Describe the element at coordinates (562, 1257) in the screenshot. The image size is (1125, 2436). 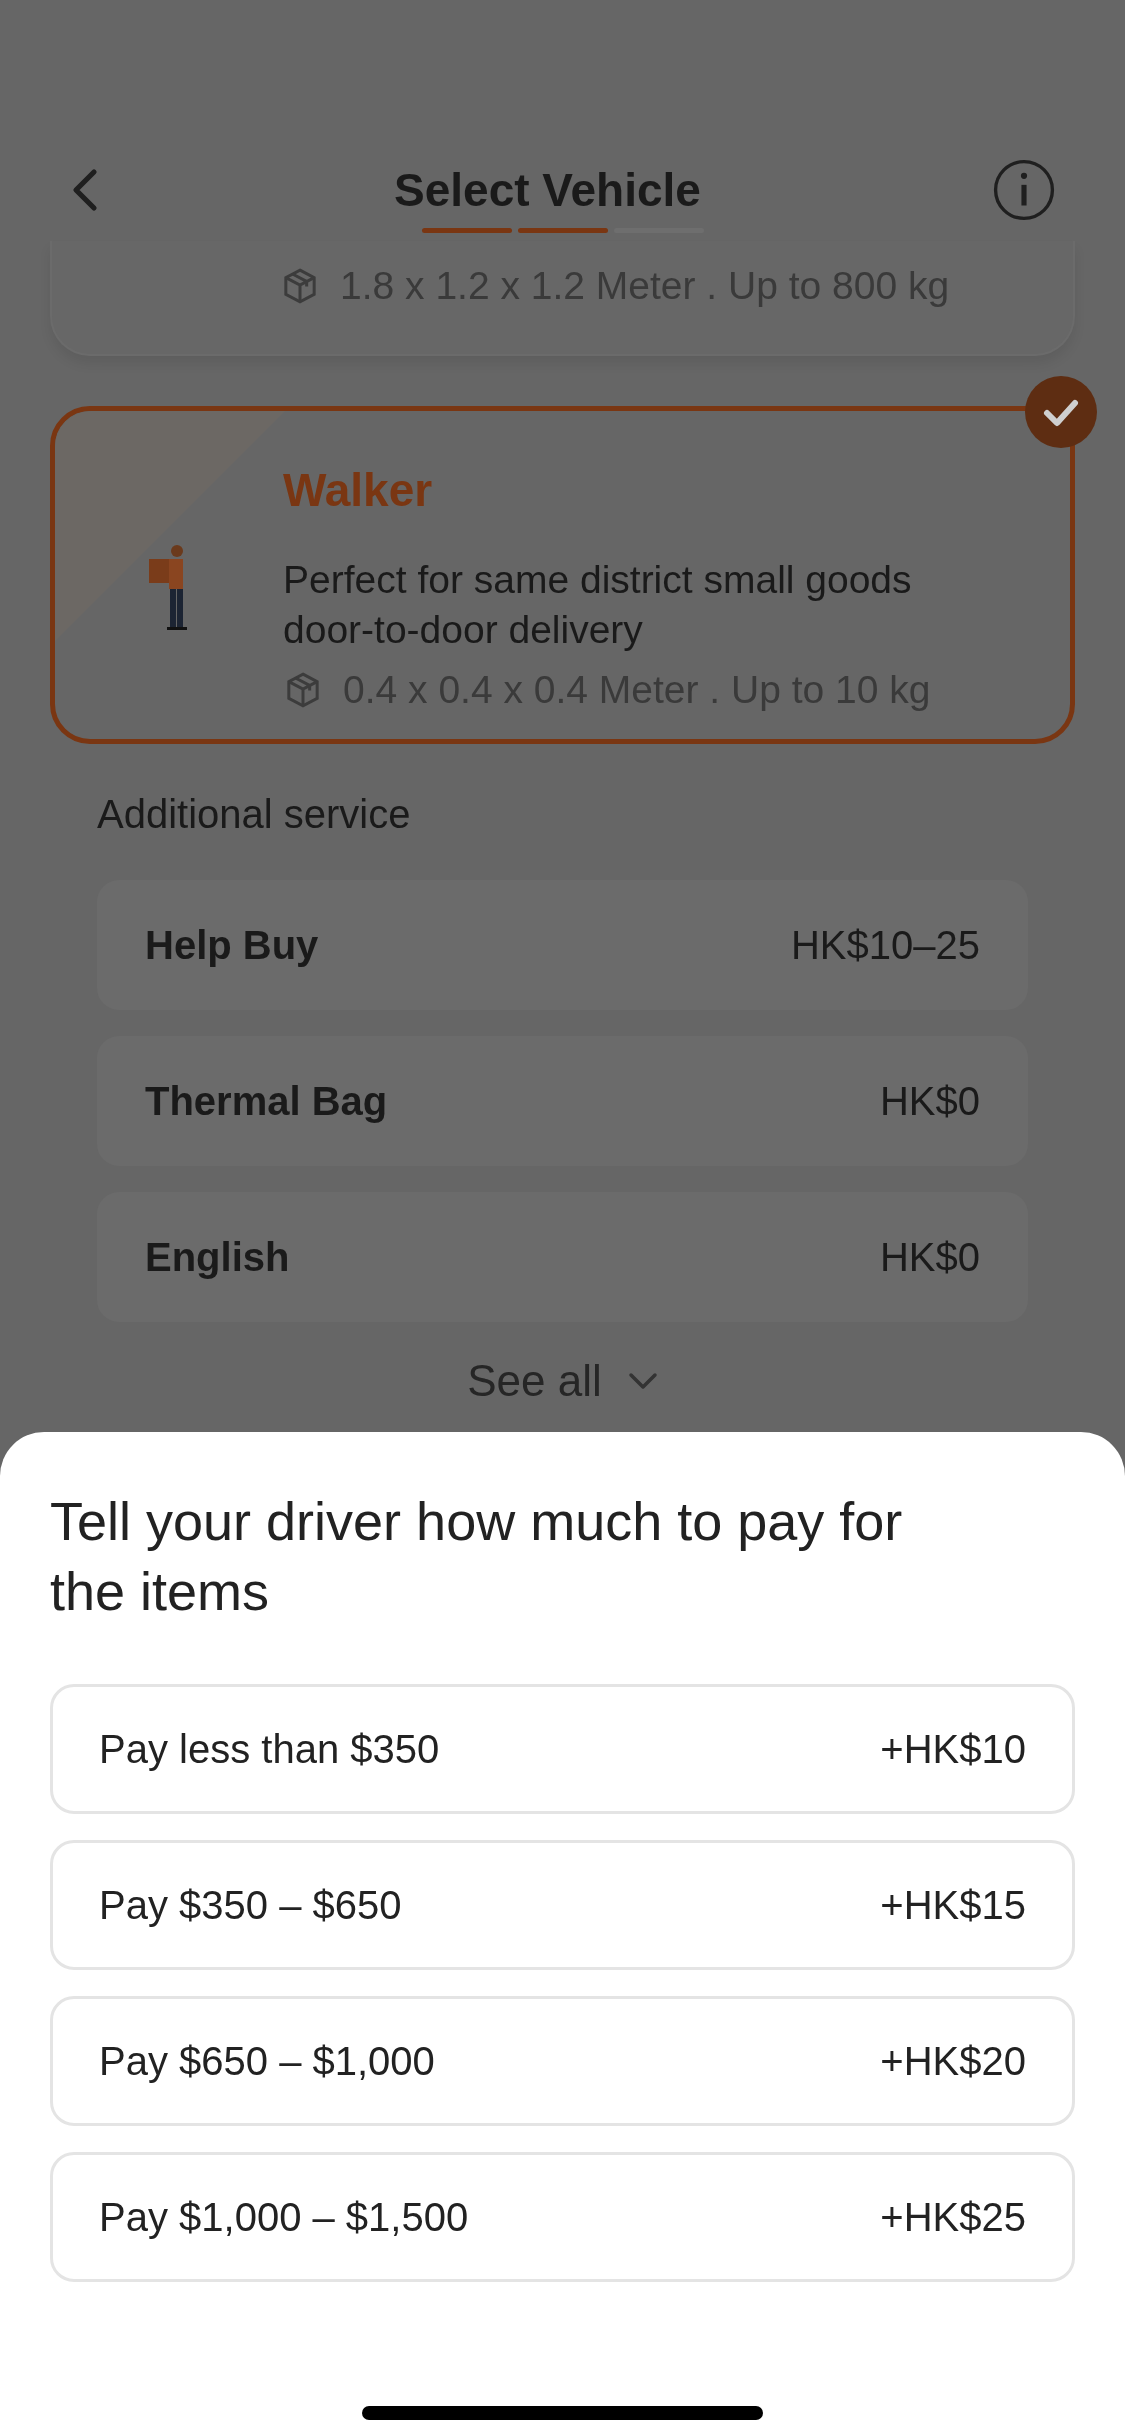
I see `service-row: English HK$0` at that location.